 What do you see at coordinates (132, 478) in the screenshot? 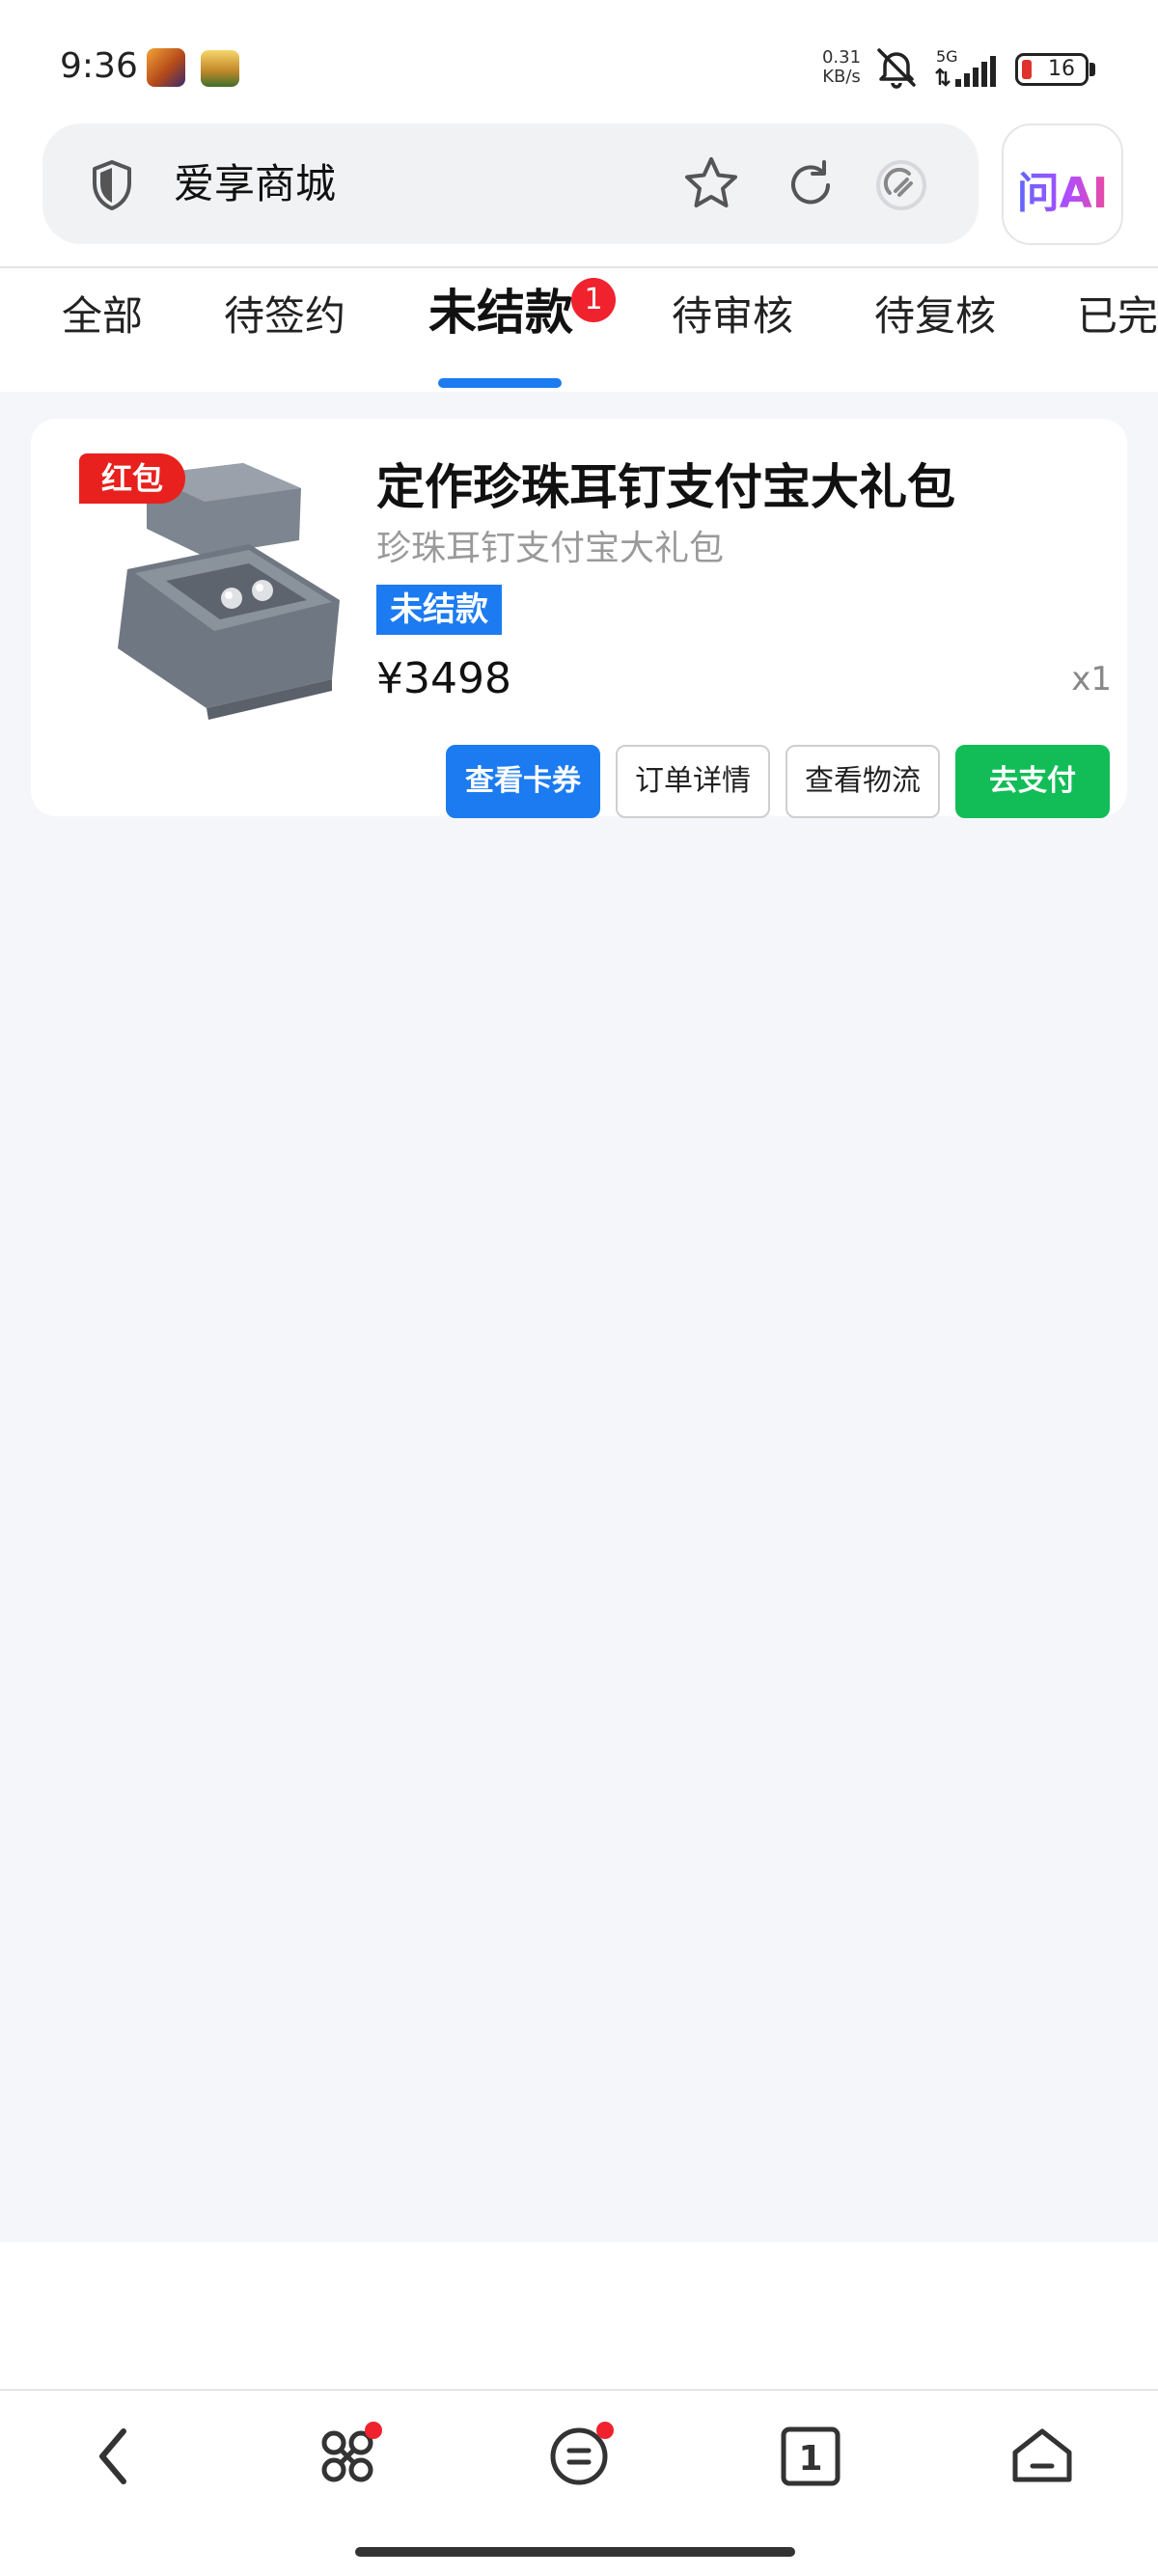
I see `promo-tag: 红包` at bounding box center [132, 478].